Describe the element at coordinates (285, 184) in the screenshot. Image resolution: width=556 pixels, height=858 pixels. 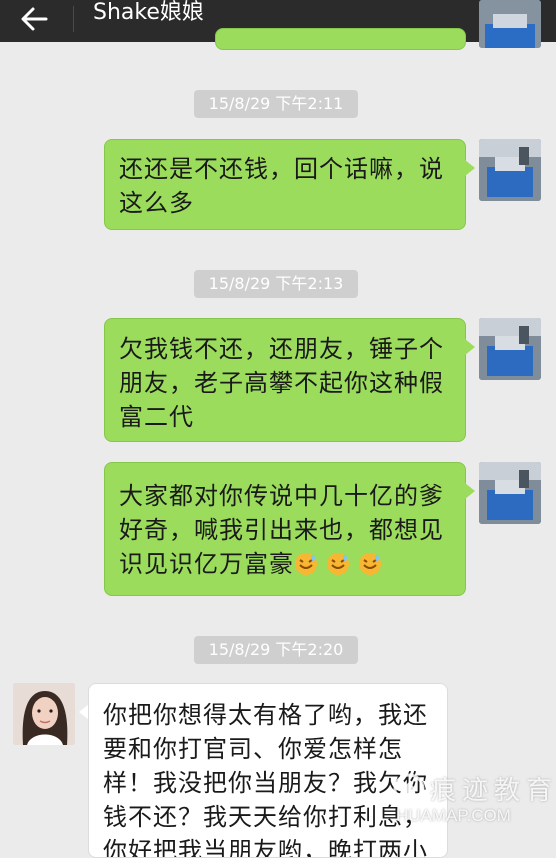
I see `outgoing-message: 还还是不还钱，回个话嘛，说 这么多` at that location.